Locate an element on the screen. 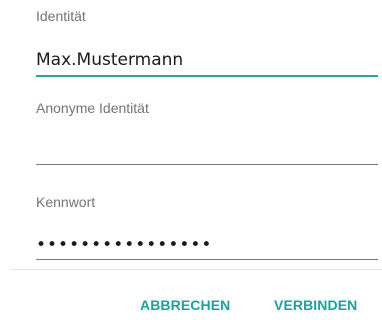 The image size is (382, 320). identity-underline is located at coordinates (207, 76).